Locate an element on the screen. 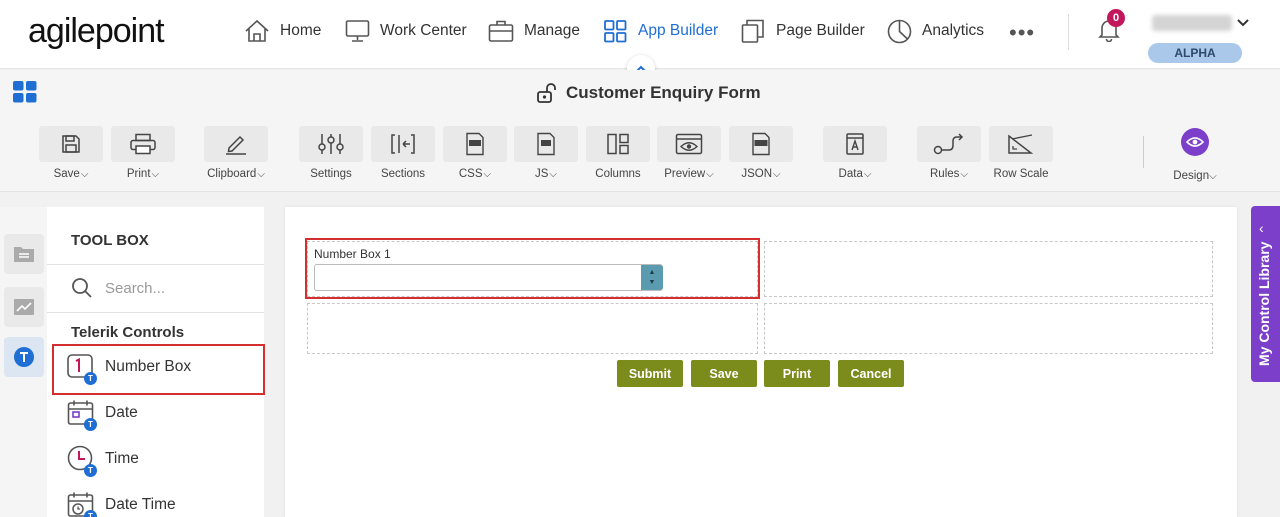 The image size is (1280, 517). trend-chart-icon is located at coordinates (24, 307).